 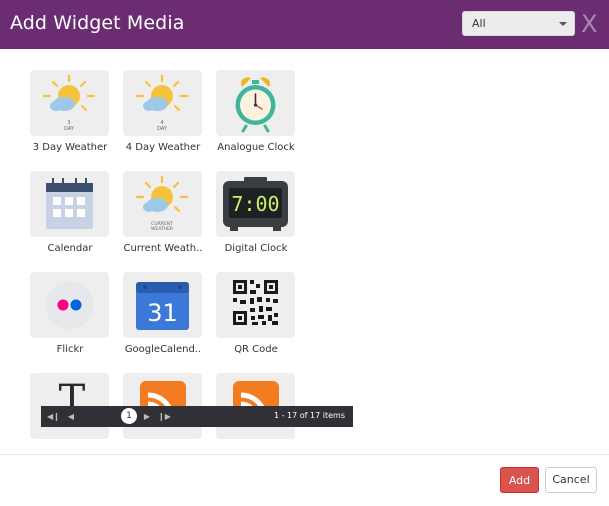 I want to click on digital-clock-icon: 7:00, so click(x=255, y=204).